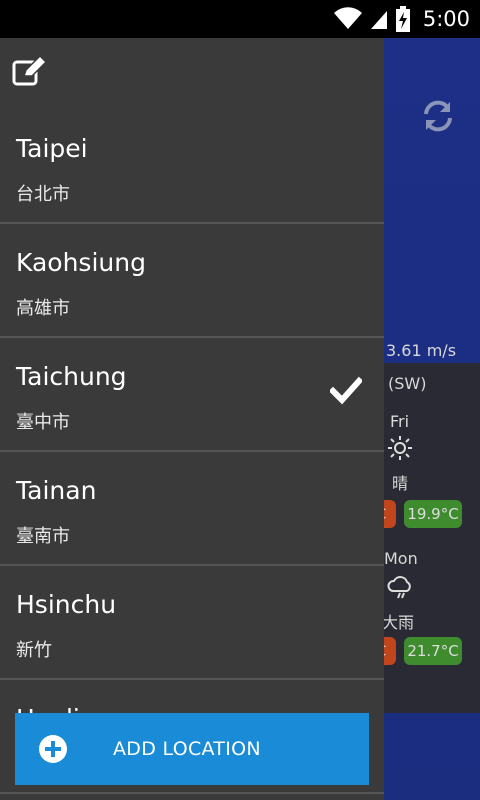 Image resolution: width=480 pixels, height=800 pixels. What do you see at coordinates (446, 19) in the screenshot?
I see `clock: 5:00` at bounding box center [446, 19].